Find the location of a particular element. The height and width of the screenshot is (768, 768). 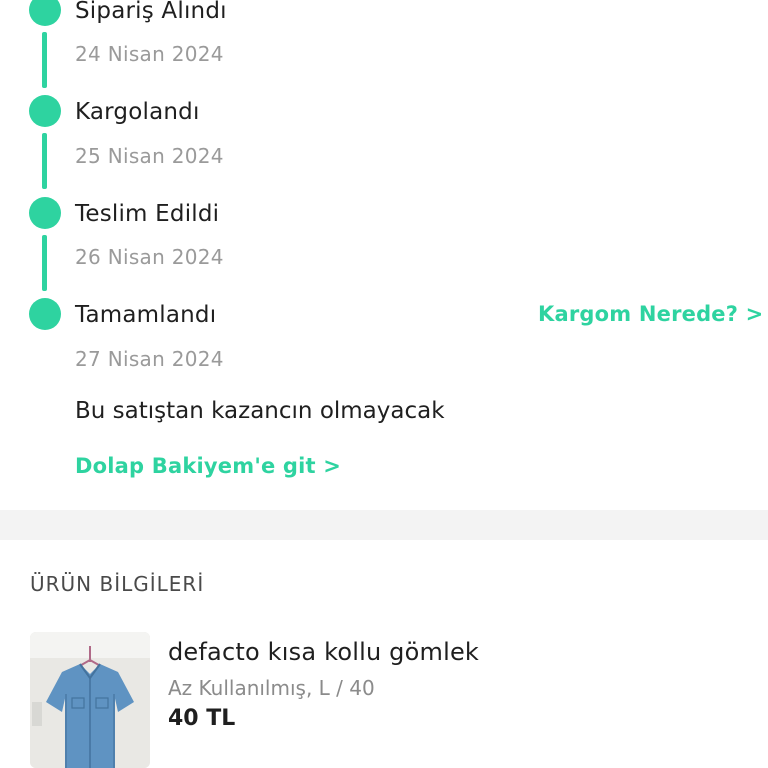

step-title-delivered: Teslim Edildi is located at coordinates (147, 214).